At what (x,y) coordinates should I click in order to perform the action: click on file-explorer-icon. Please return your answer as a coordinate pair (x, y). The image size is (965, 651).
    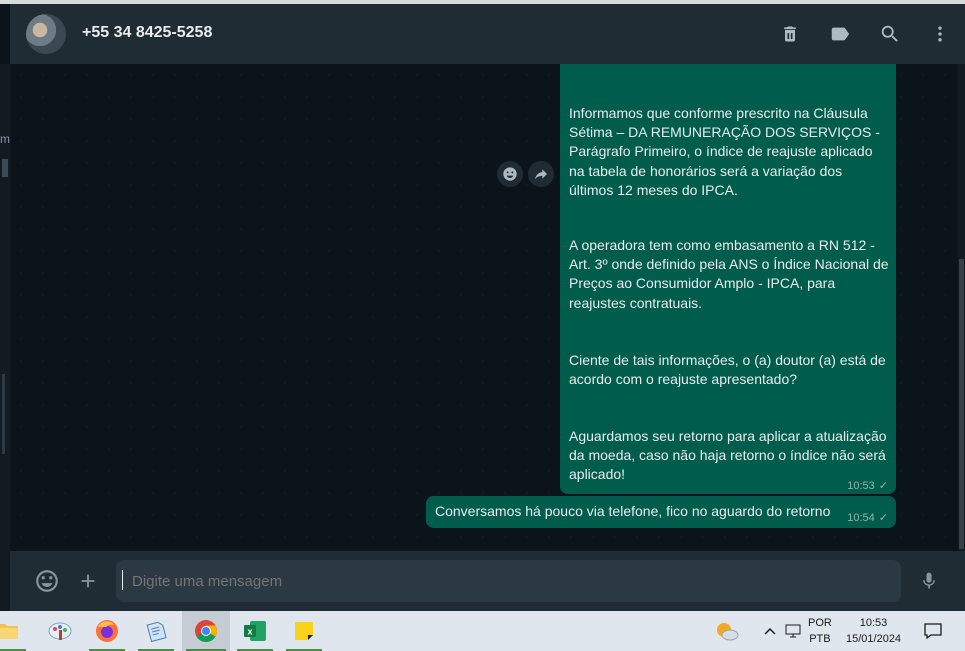
    Looking at the image, I should click on (15, 631).